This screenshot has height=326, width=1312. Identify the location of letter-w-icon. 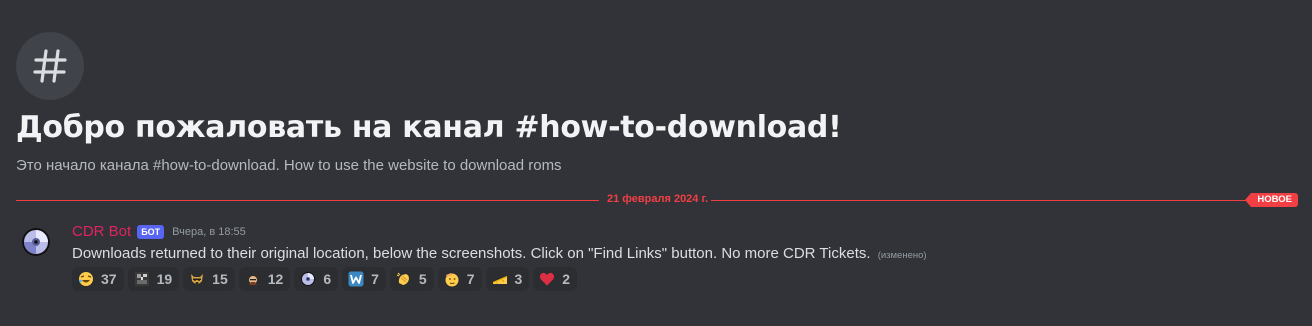
(356, 279).